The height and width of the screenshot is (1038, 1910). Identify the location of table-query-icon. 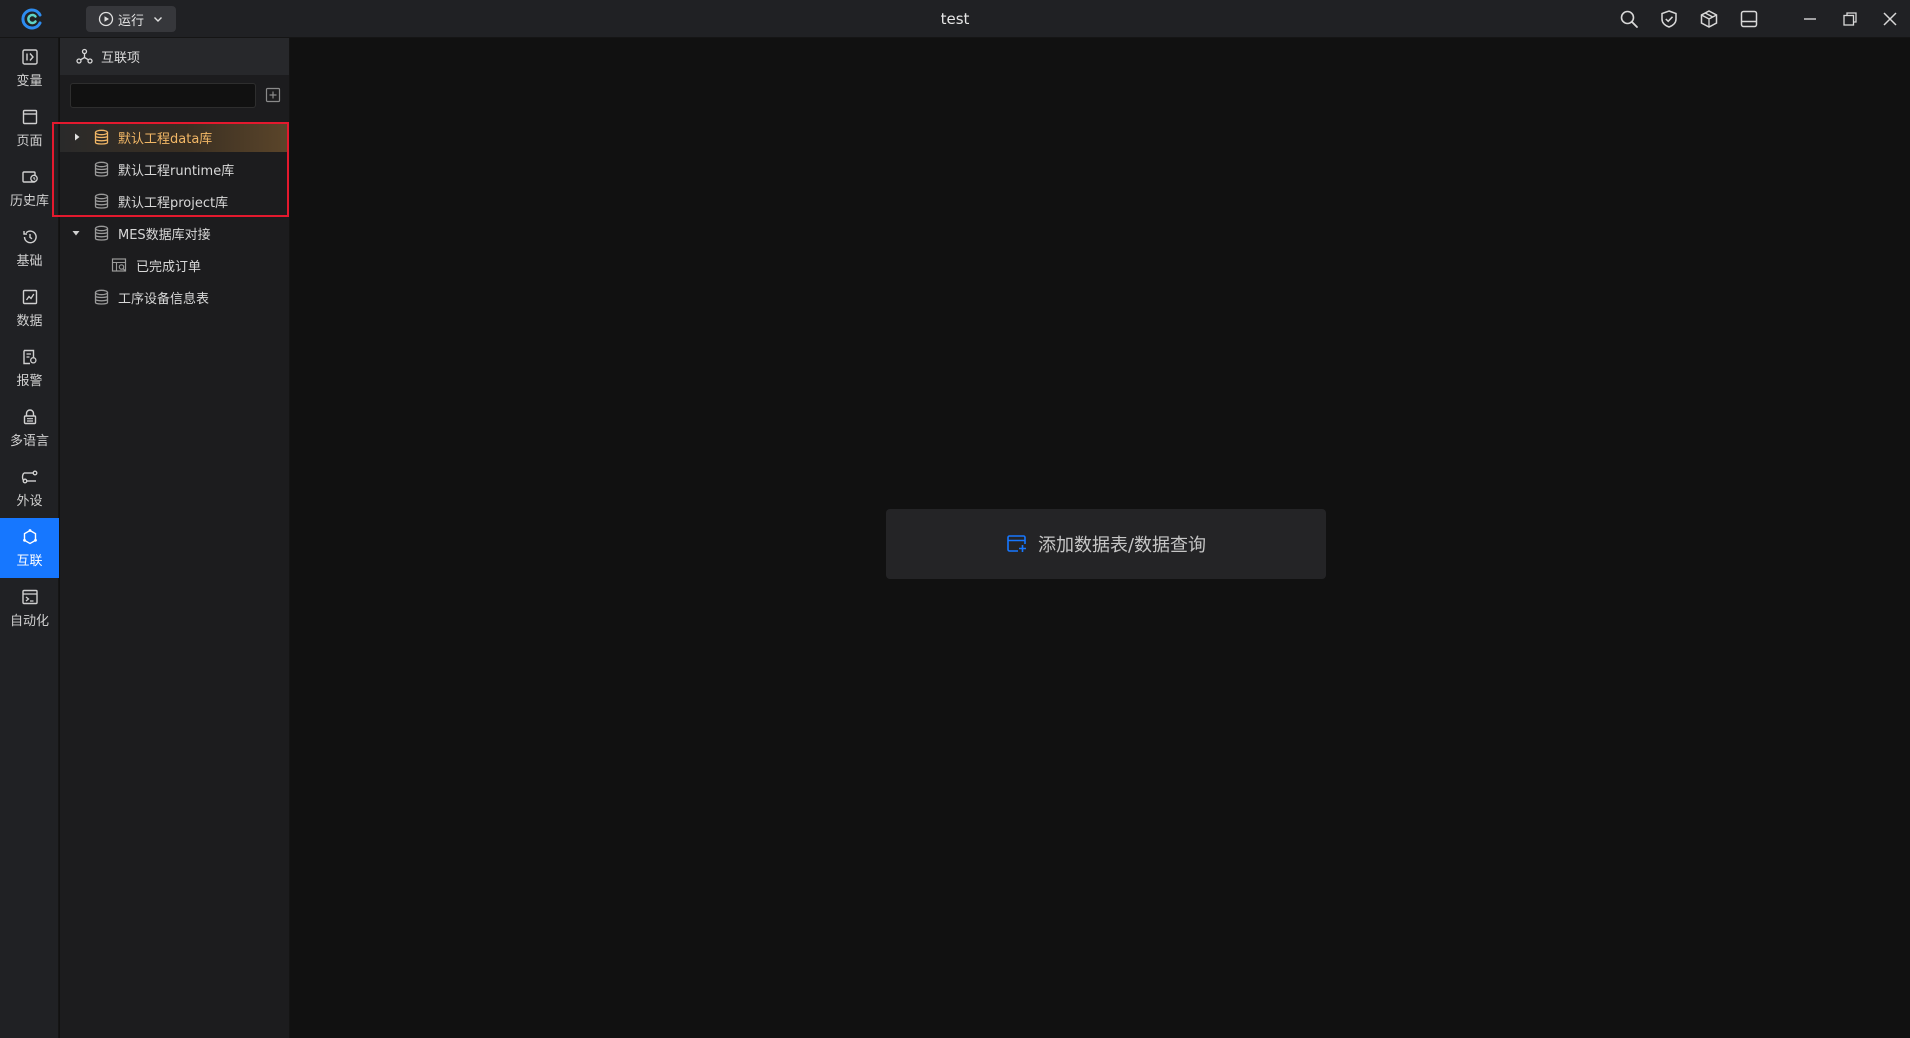
(119, 264).